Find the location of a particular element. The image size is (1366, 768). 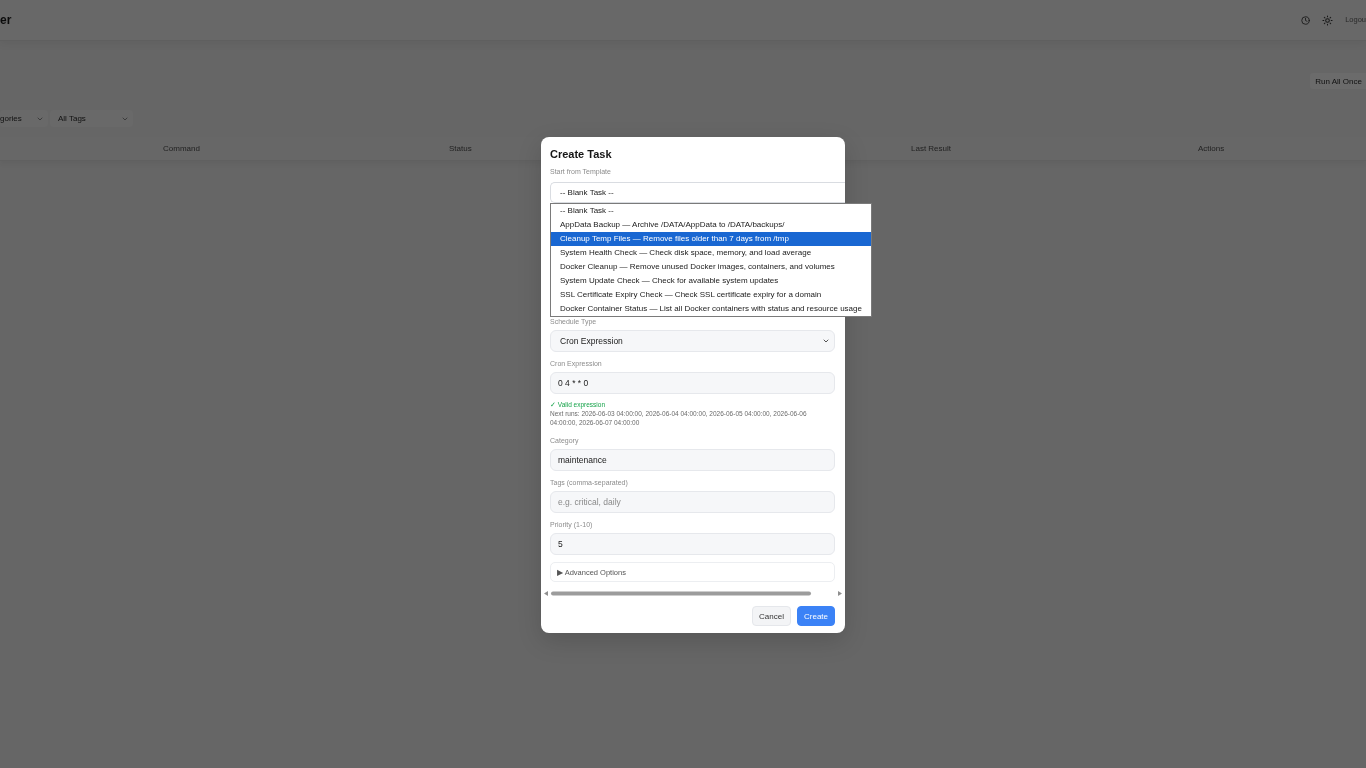

tags-input: e.g. critical, daily is located at coordinates (692, 502).